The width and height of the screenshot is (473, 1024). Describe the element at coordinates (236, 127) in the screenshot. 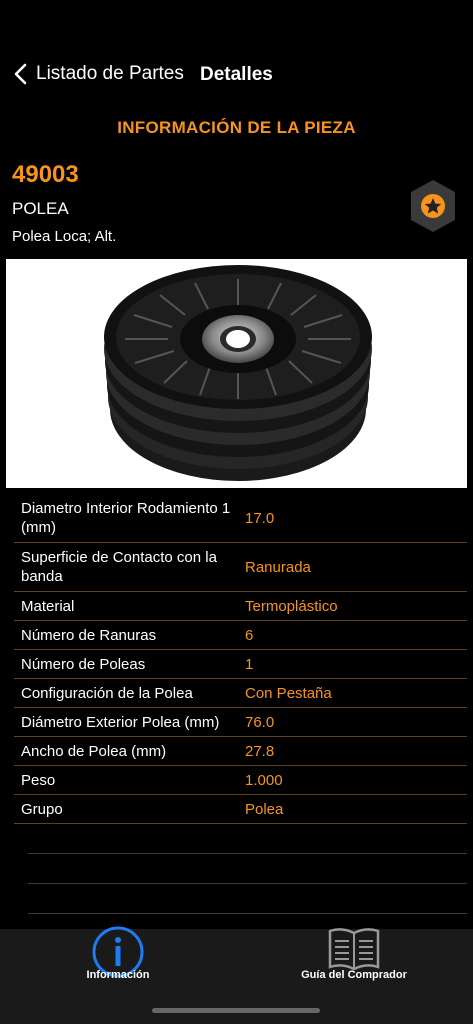

I see `section-title: INFORMACIÓN DE LA PIEZA` at that location.